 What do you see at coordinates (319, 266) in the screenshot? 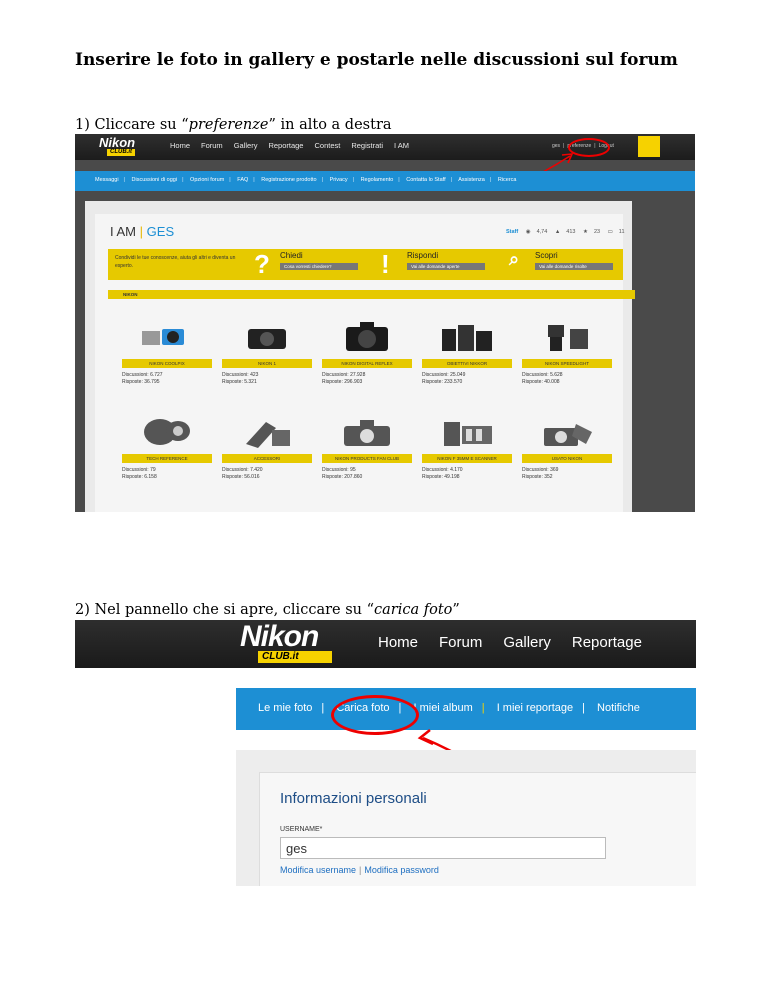
I see `chiedi-button: Cosa vorresti chiedere?` at bounding box center [319, 266].